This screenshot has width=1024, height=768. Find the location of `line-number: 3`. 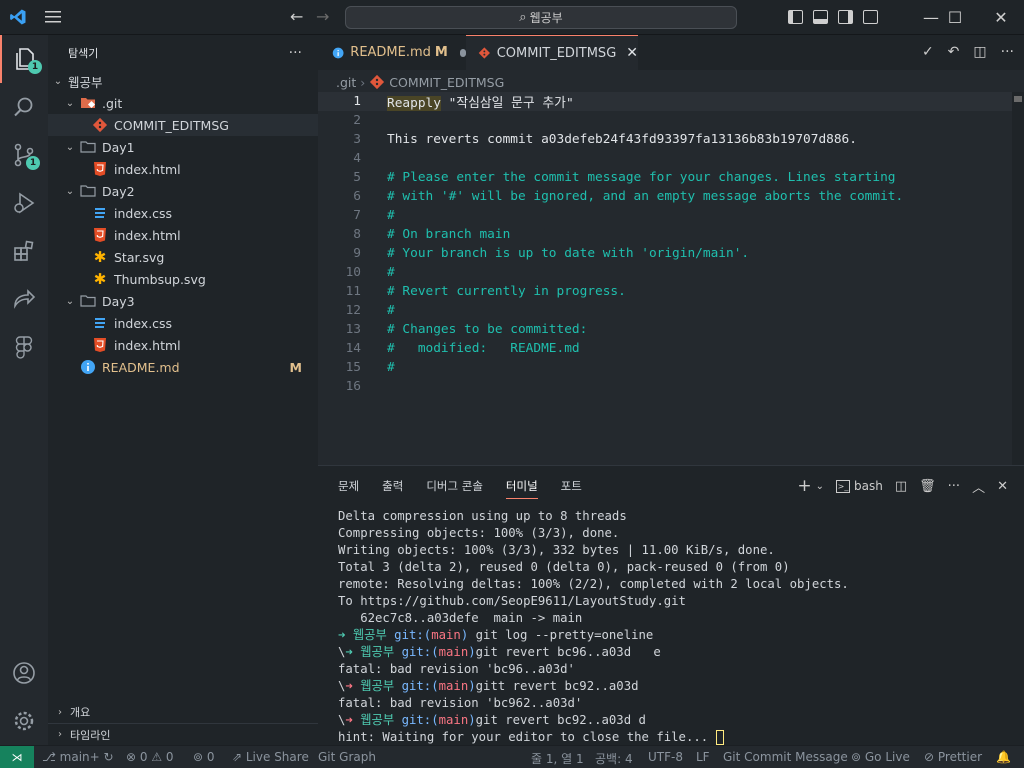

line-number: 3 is located at coordinates (357, 139).